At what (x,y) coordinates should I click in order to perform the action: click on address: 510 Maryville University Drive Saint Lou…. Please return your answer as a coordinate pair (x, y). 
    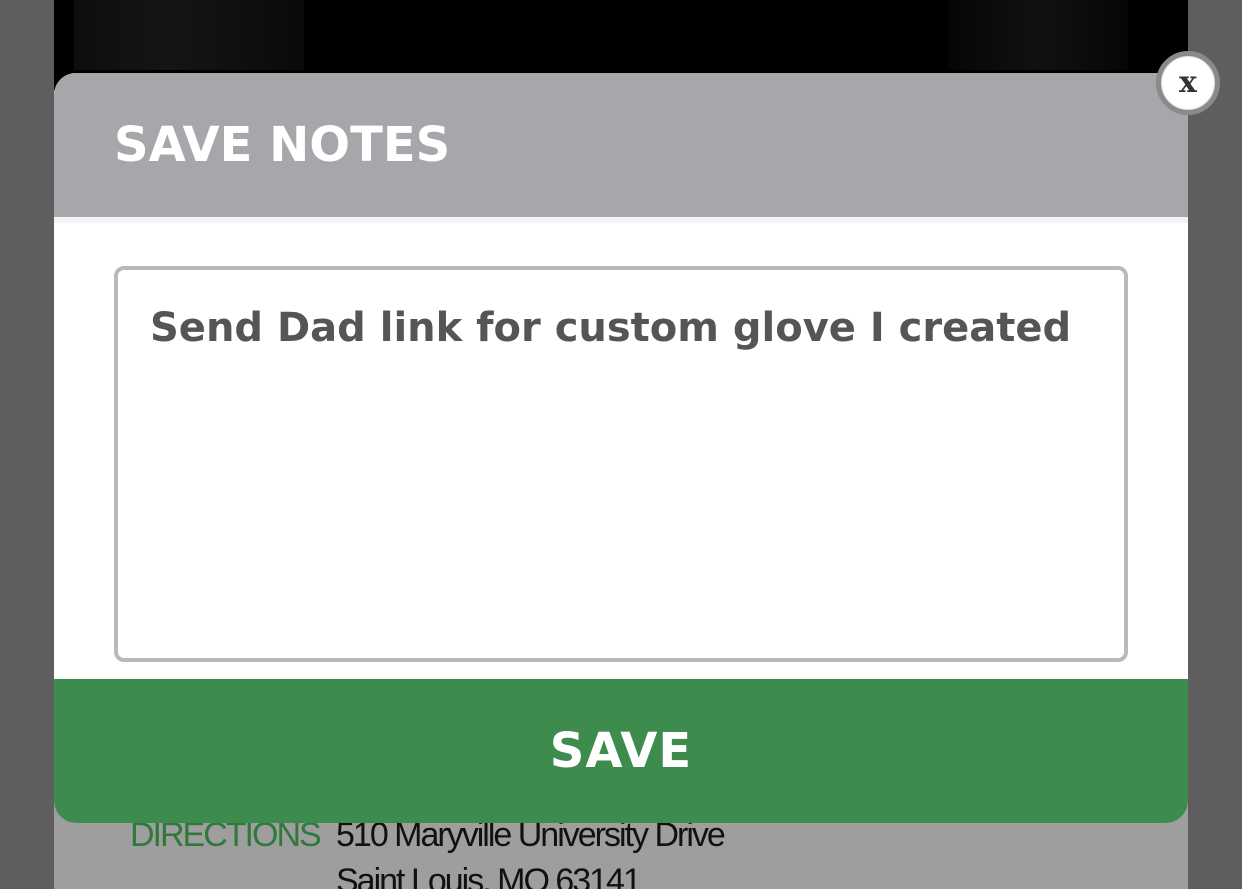
    Looking at the image, I should click on (531, 850).